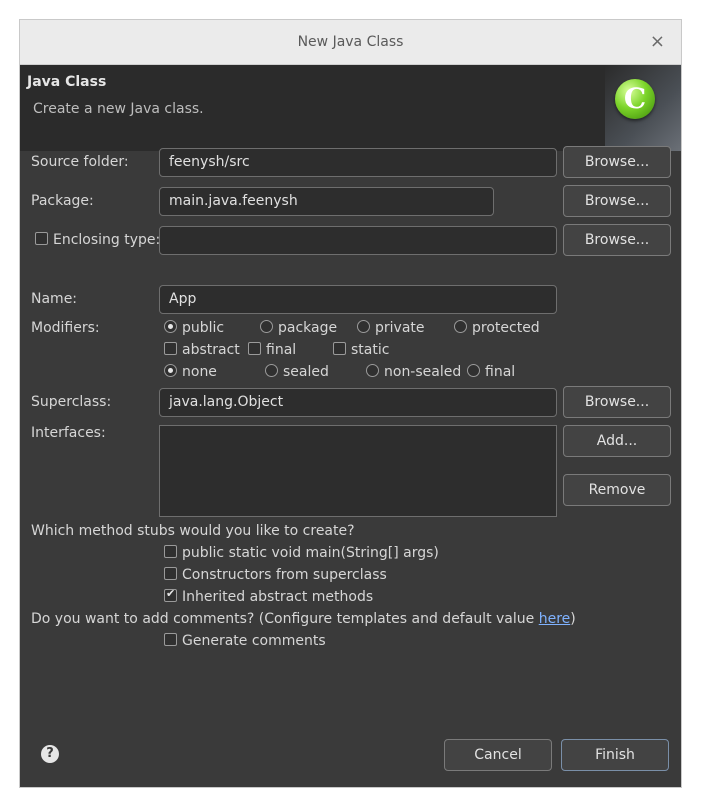 This screenshot has height=807, width=701. Describe the element at coordinates (245, 640) in the screenshot. I see `generate-comments-checkbox: Generate comments` at that location.